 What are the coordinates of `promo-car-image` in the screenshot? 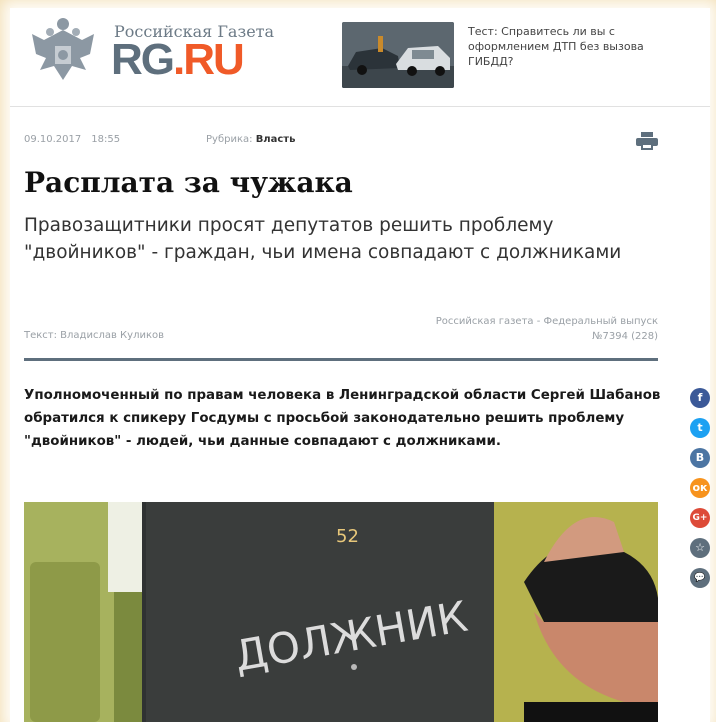 It's located at (398, 55).